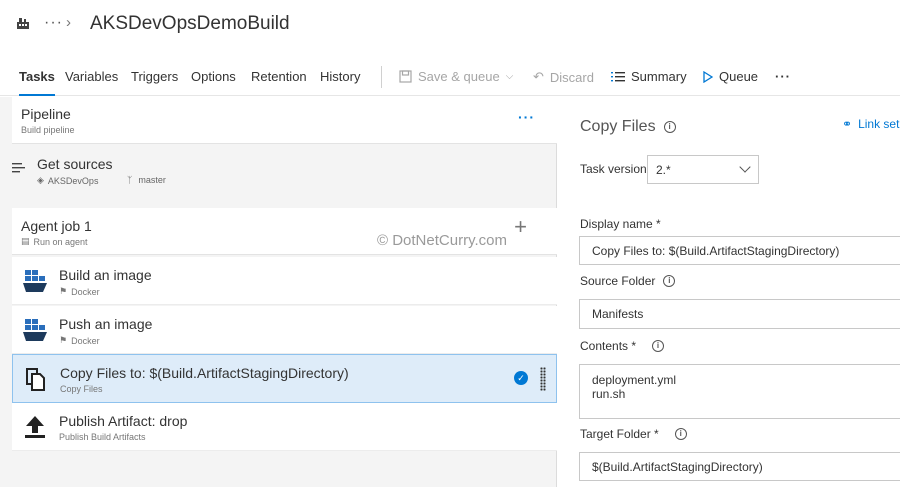 This screenshot has height=487, width=900. Describe the element at coordinates (618, 126) in the screenshot. I see `panel-title: Copy Files` at that location.